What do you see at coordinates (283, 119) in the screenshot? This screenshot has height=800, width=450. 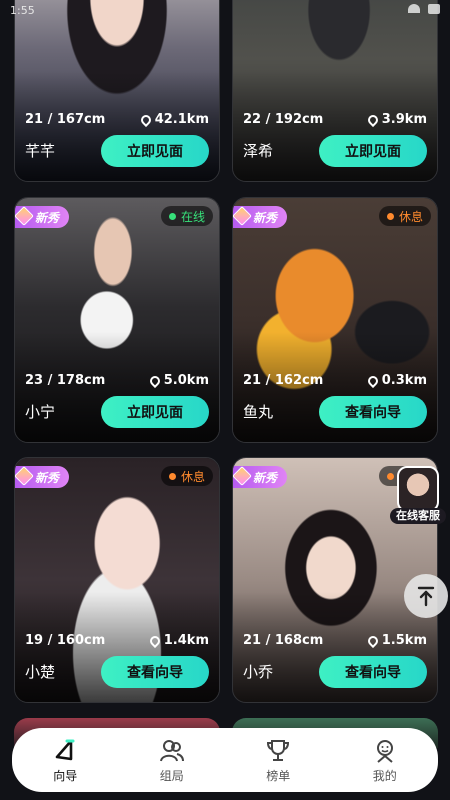 I see `age-height: 22 / 192cm` at bounding box center [283, 119].